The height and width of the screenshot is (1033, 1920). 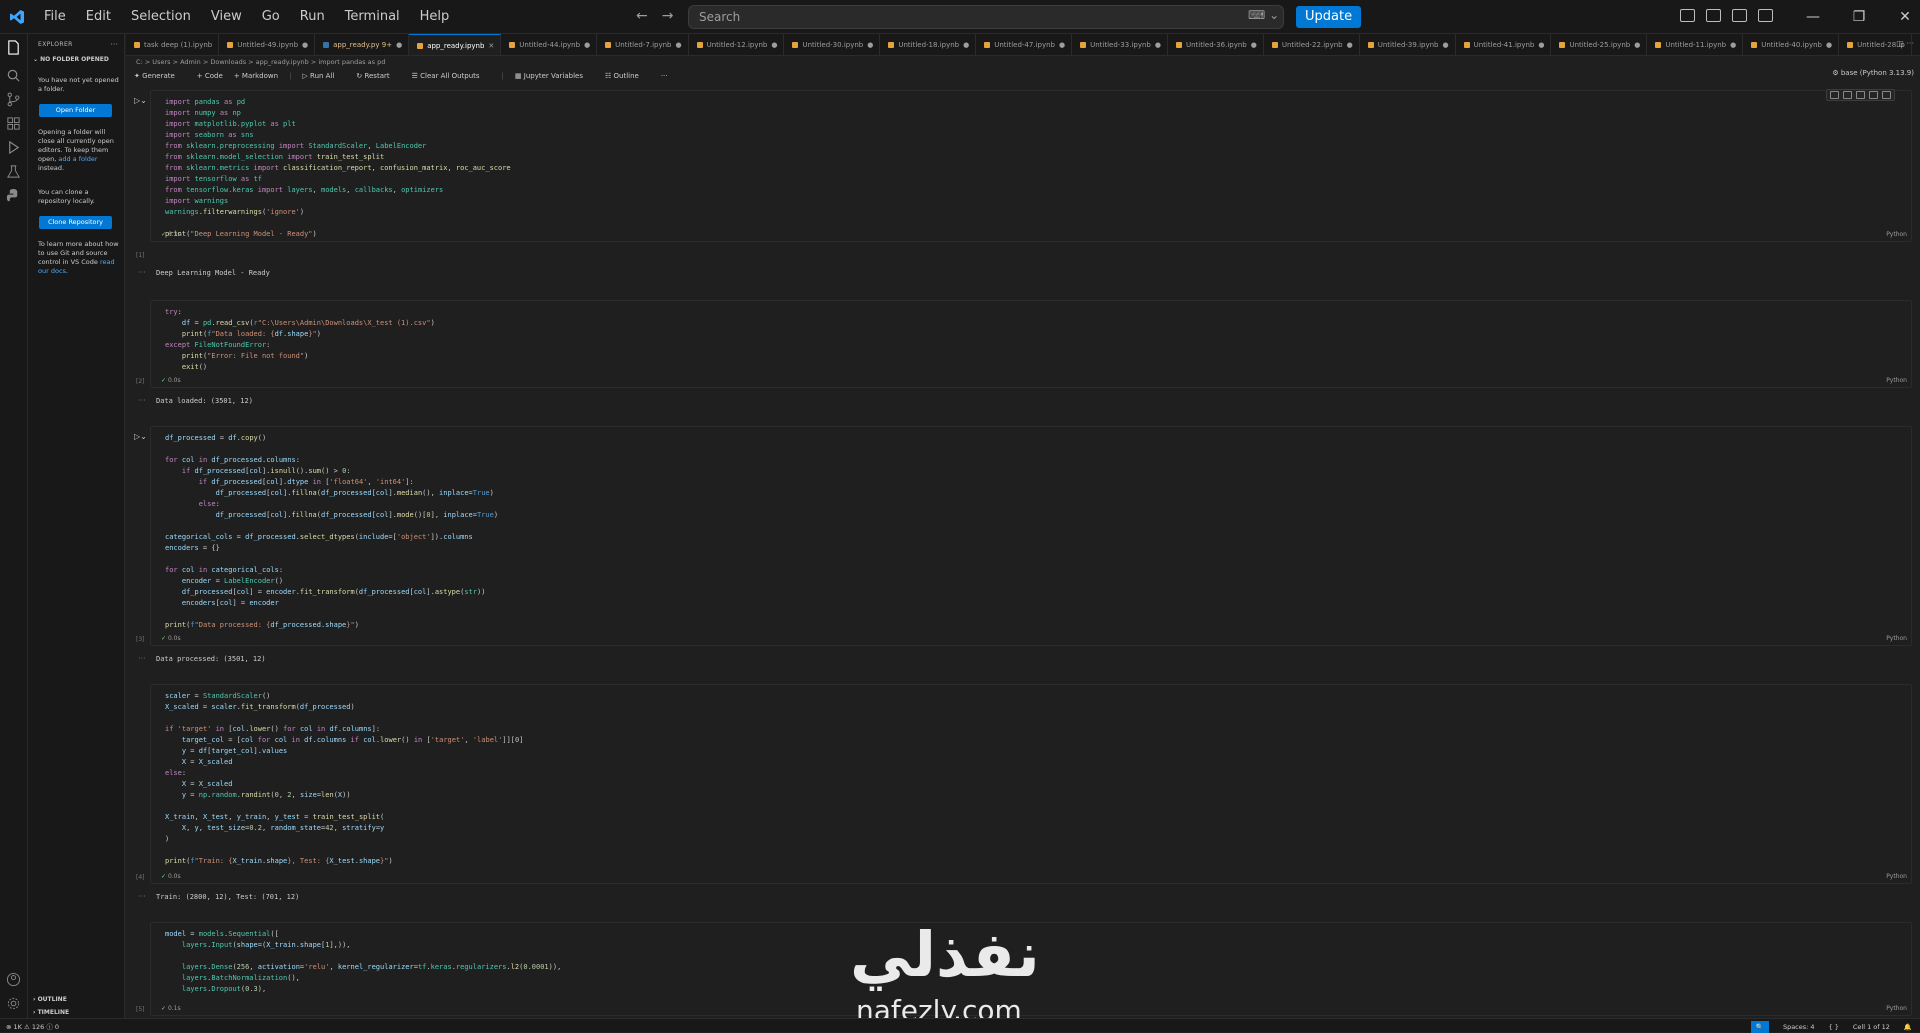 What do you see at coordinates (1834, 95) in the screenshot?
I see `run-by-line-icon` at bounding box center [1834, 95].